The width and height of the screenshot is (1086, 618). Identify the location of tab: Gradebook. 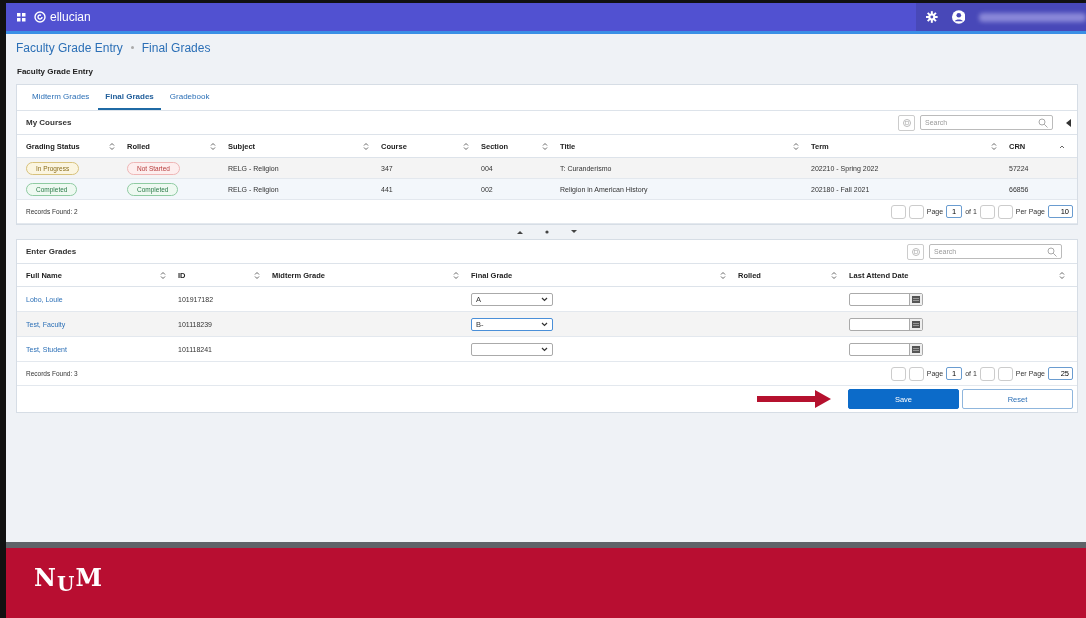
(189, 97).